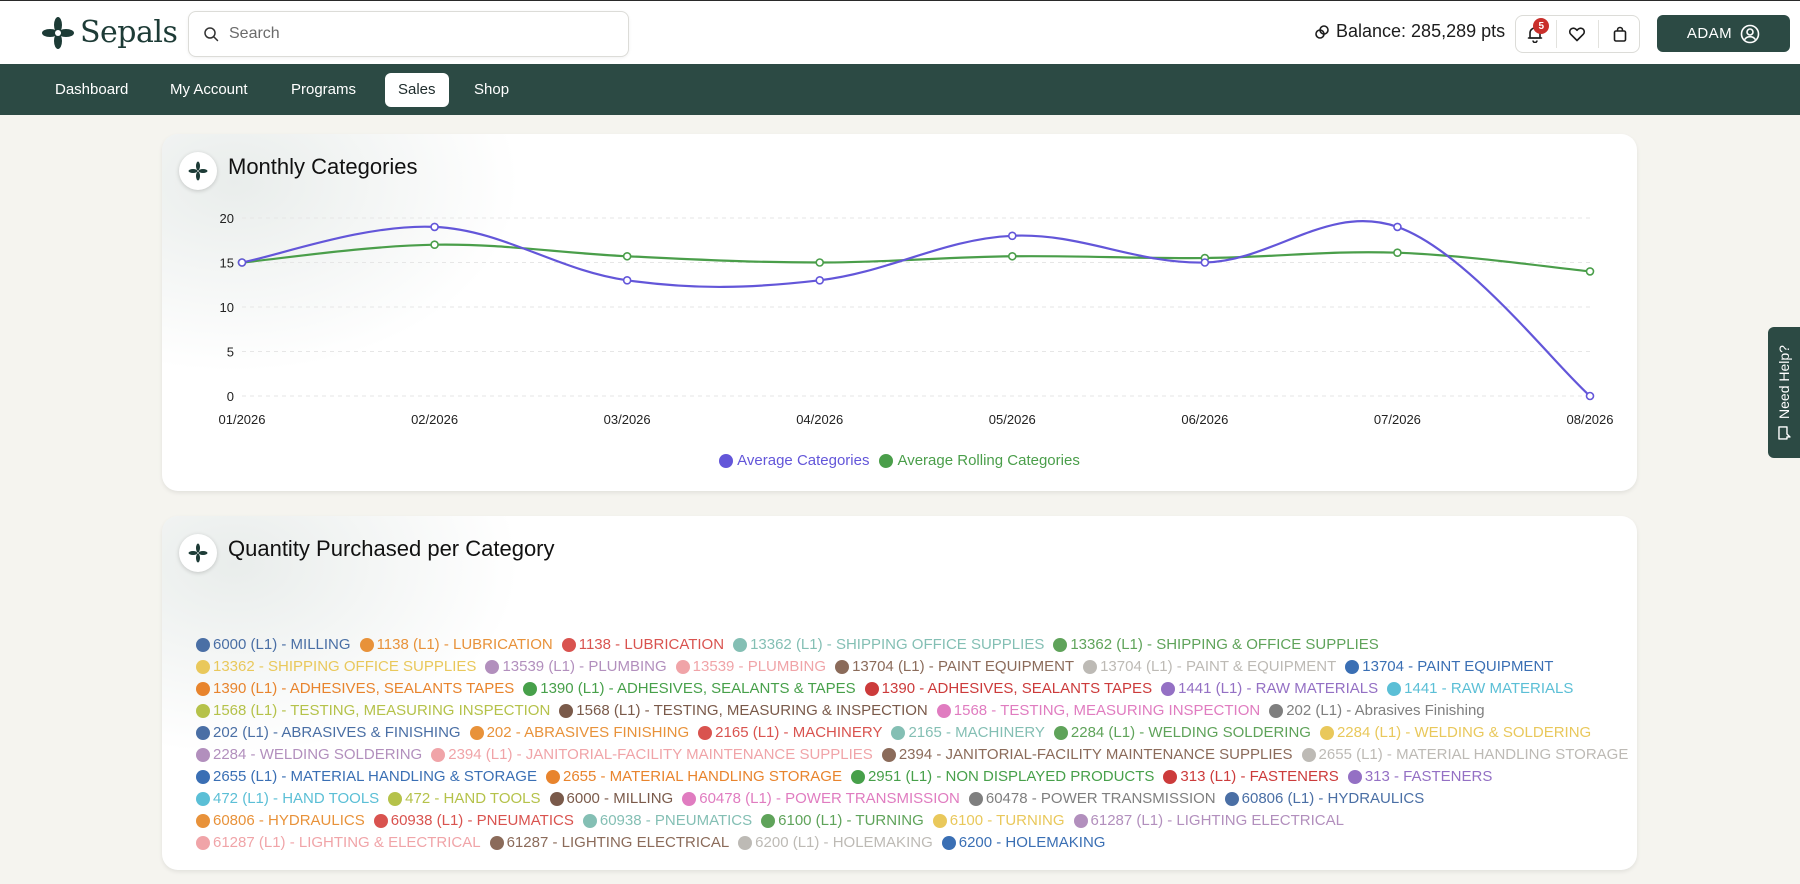 This screenshot has width=1800, height=884. What do you see at coordinates (209, 90) in the screenshot?
I see `nav-my-account: My Account` at bounding box center [209, 90].